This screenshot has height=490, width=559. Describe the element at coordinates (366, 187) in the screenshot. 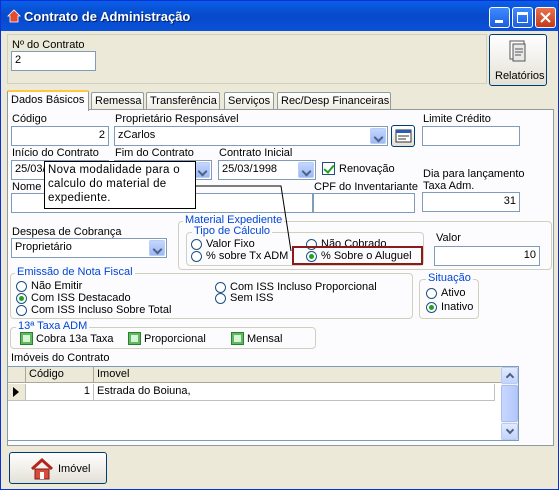

I see `cpf-label: CPF do Inventariante` at that location.